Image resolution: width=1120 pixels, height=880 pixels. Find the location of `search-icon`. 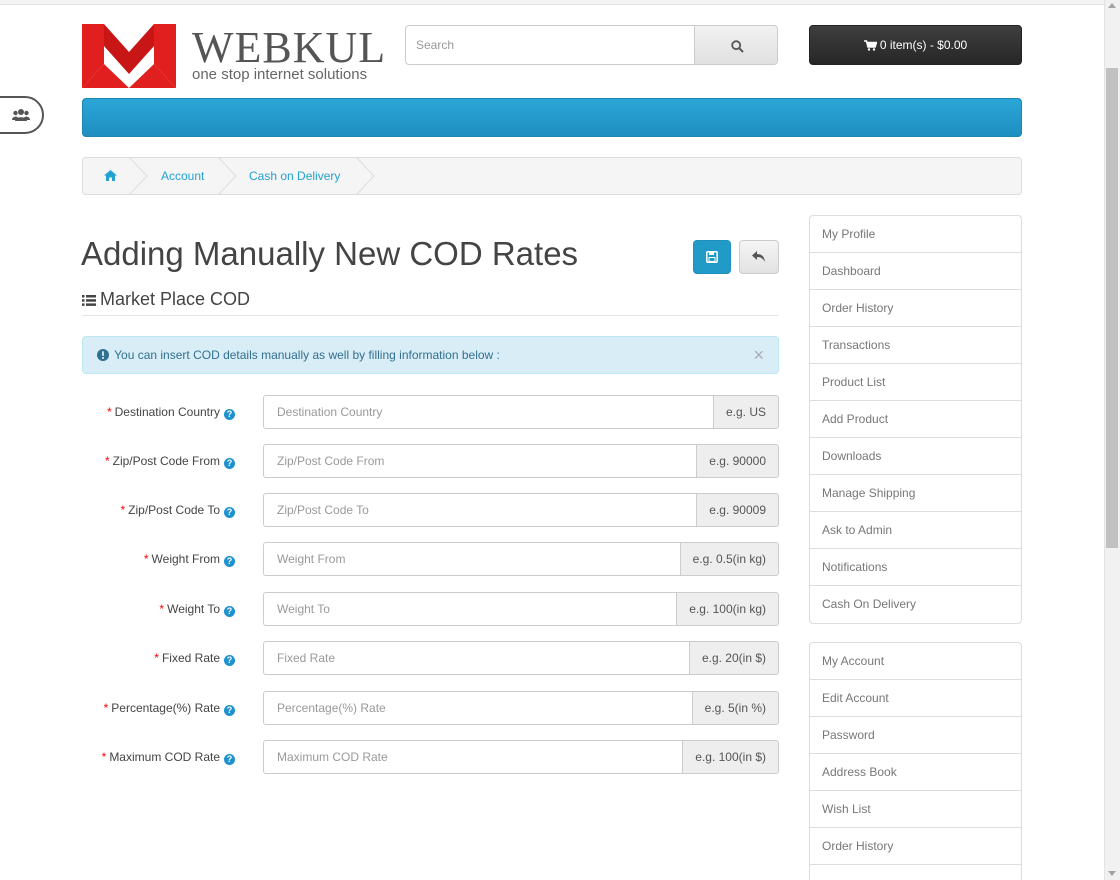

search-icon is located at coordinates (737, 46).